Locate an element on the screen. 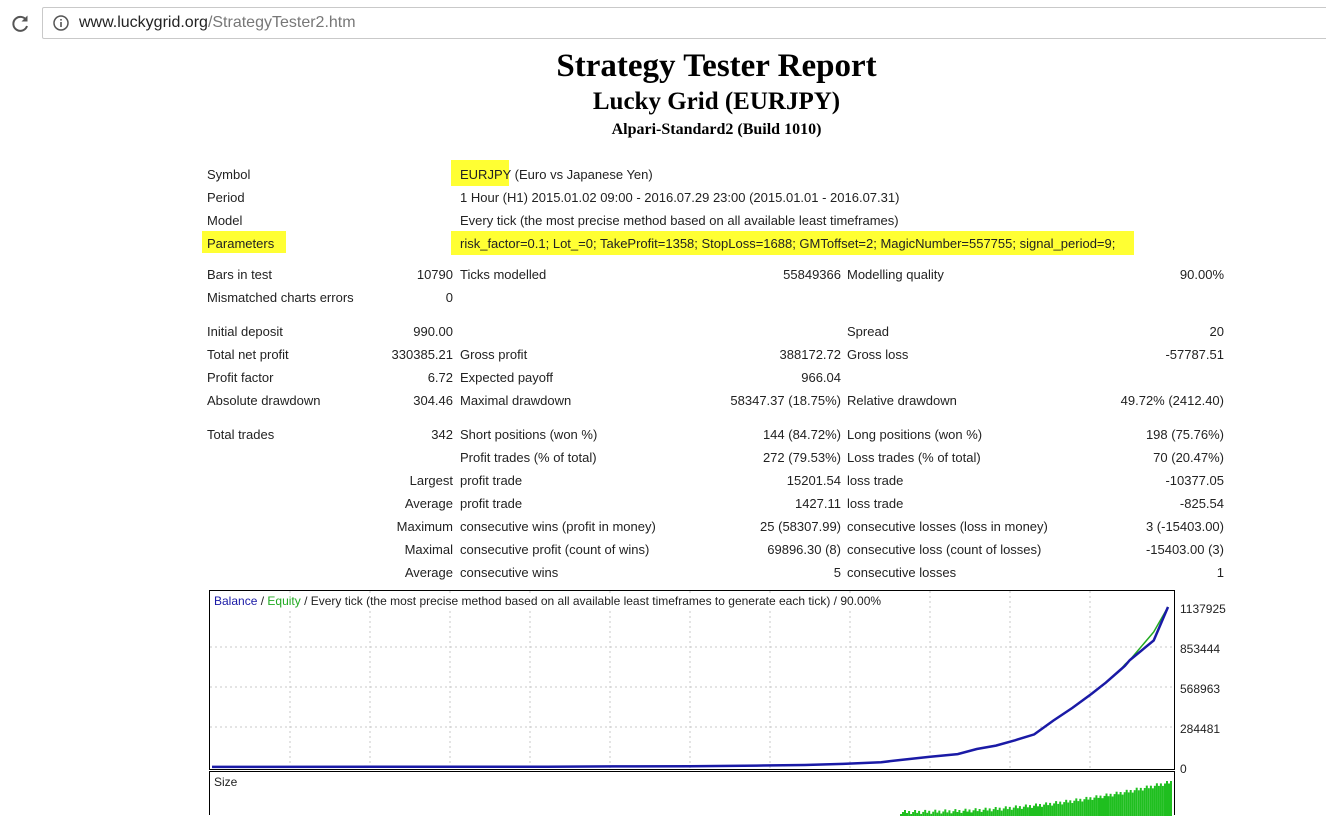  netprofit-label: Total net profit is located at coordinates (248, 355).